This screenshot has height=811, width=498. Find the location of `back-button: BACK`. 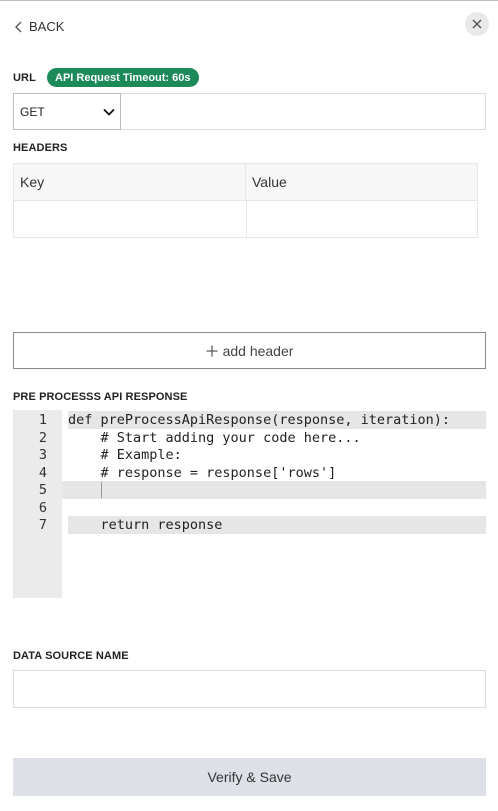

back-button: BACK is located at coordinates (39, 26).